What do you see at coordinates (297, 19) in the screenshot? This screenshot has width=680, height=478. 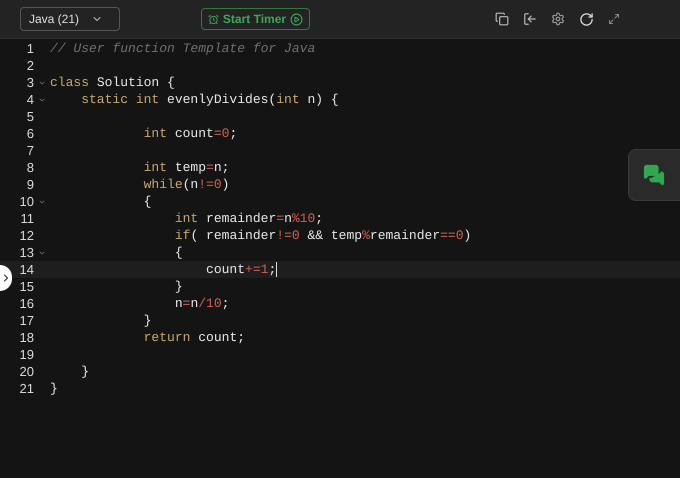 I see `play-icon` at bounding box center [297, 19].